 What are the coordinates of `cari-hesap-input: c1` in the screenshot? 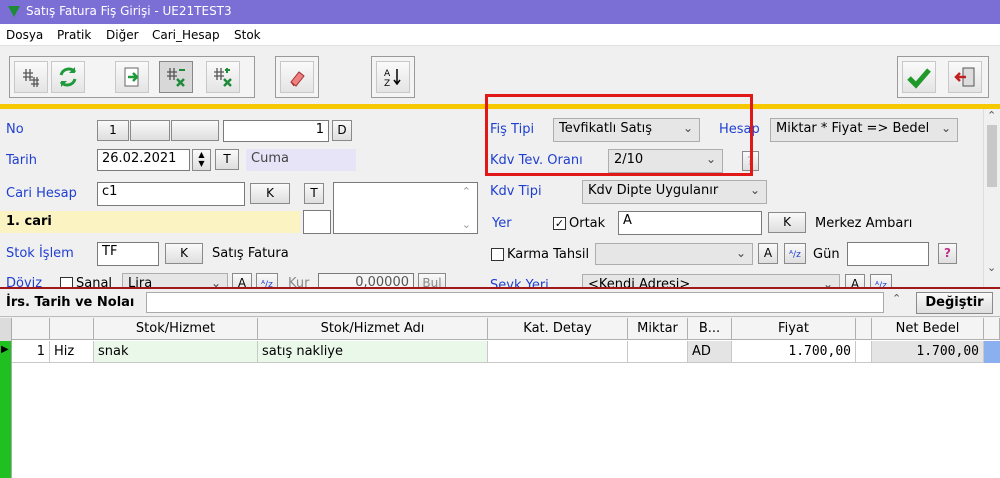 It's located at (171, 194).